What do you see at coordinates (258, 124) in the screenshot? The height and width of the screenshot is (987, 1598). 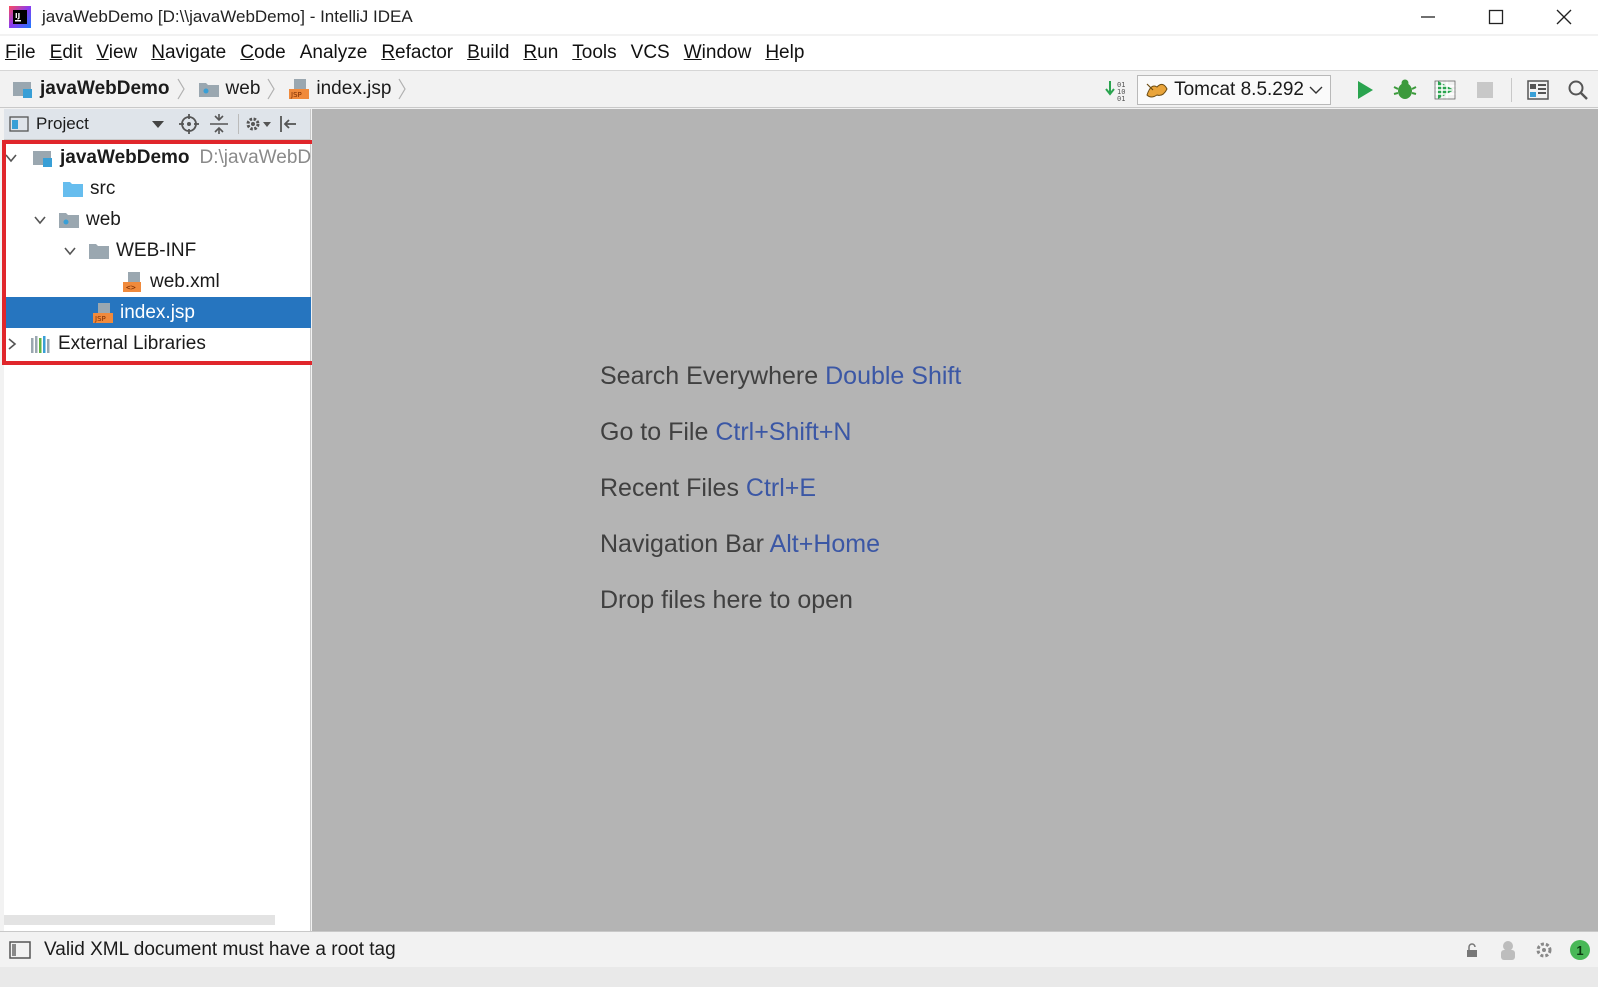 I see `project-settings-button` at bounding box center [258, 124].